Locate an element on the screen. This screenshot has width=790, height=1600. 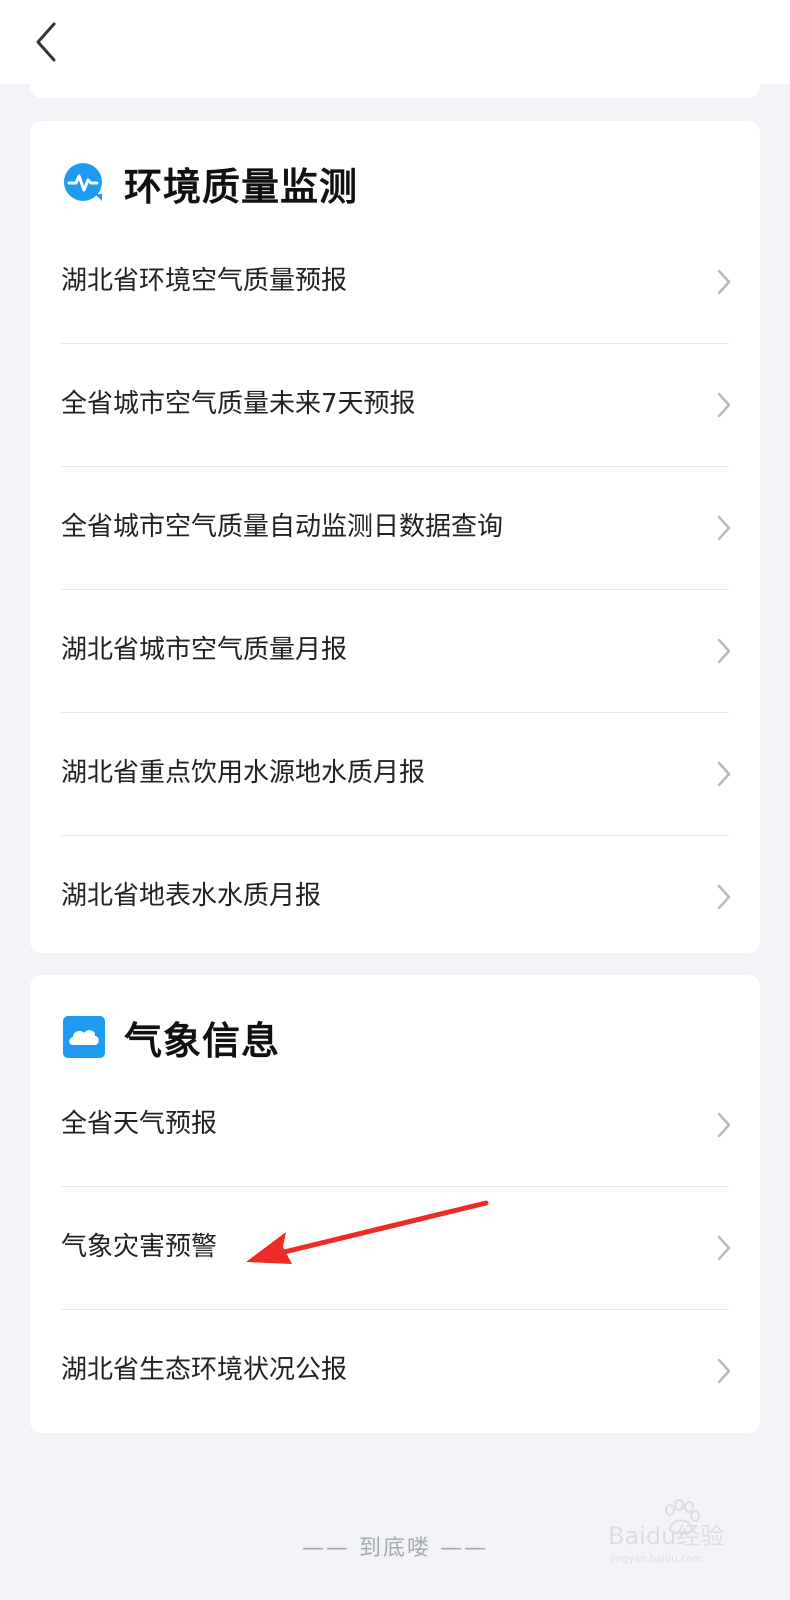
menu-item-label: 湖北省重点饮用水源地水质月报 is located at coordinates (243, 773).